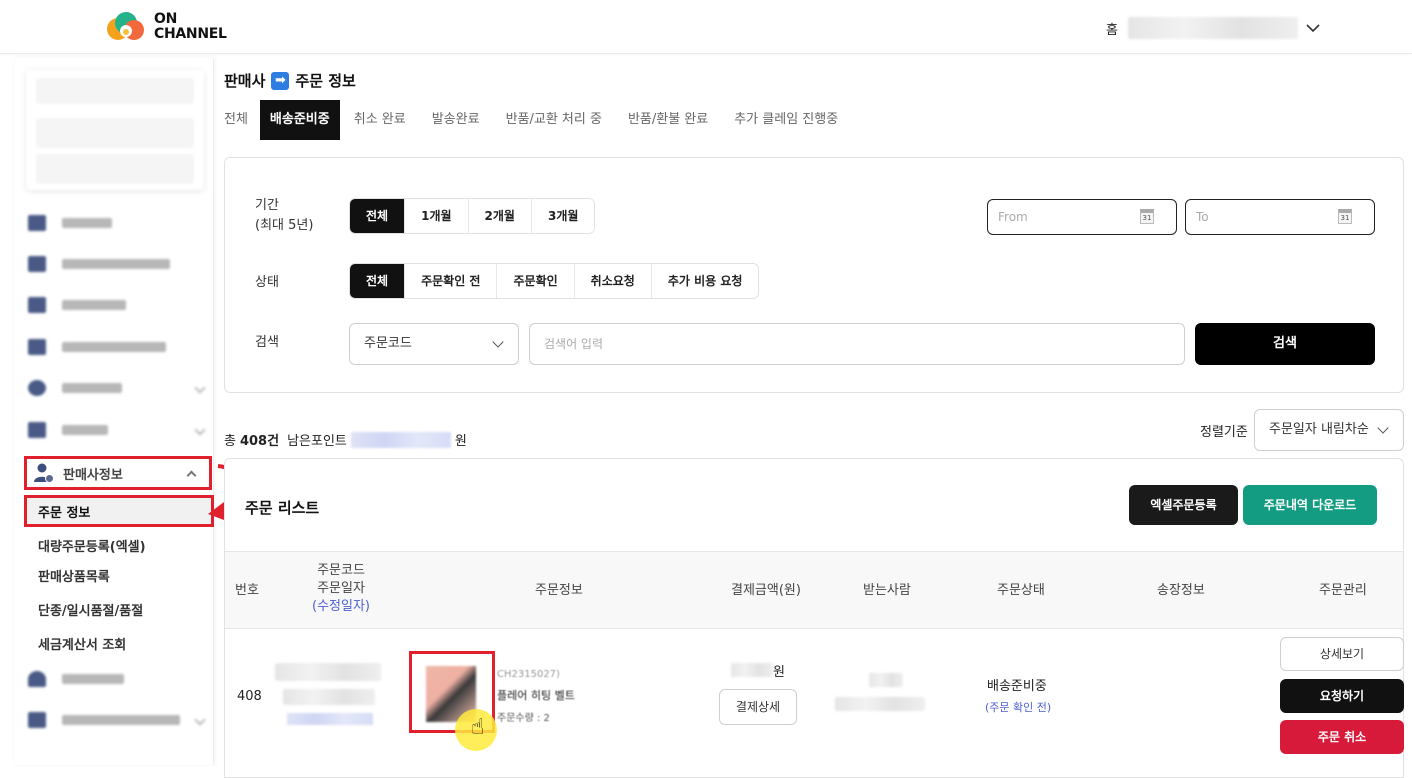  Describe the element at coordinates (574, 344) in the screenshot. I see `search-placeholder: 검색어 입력` at that location.